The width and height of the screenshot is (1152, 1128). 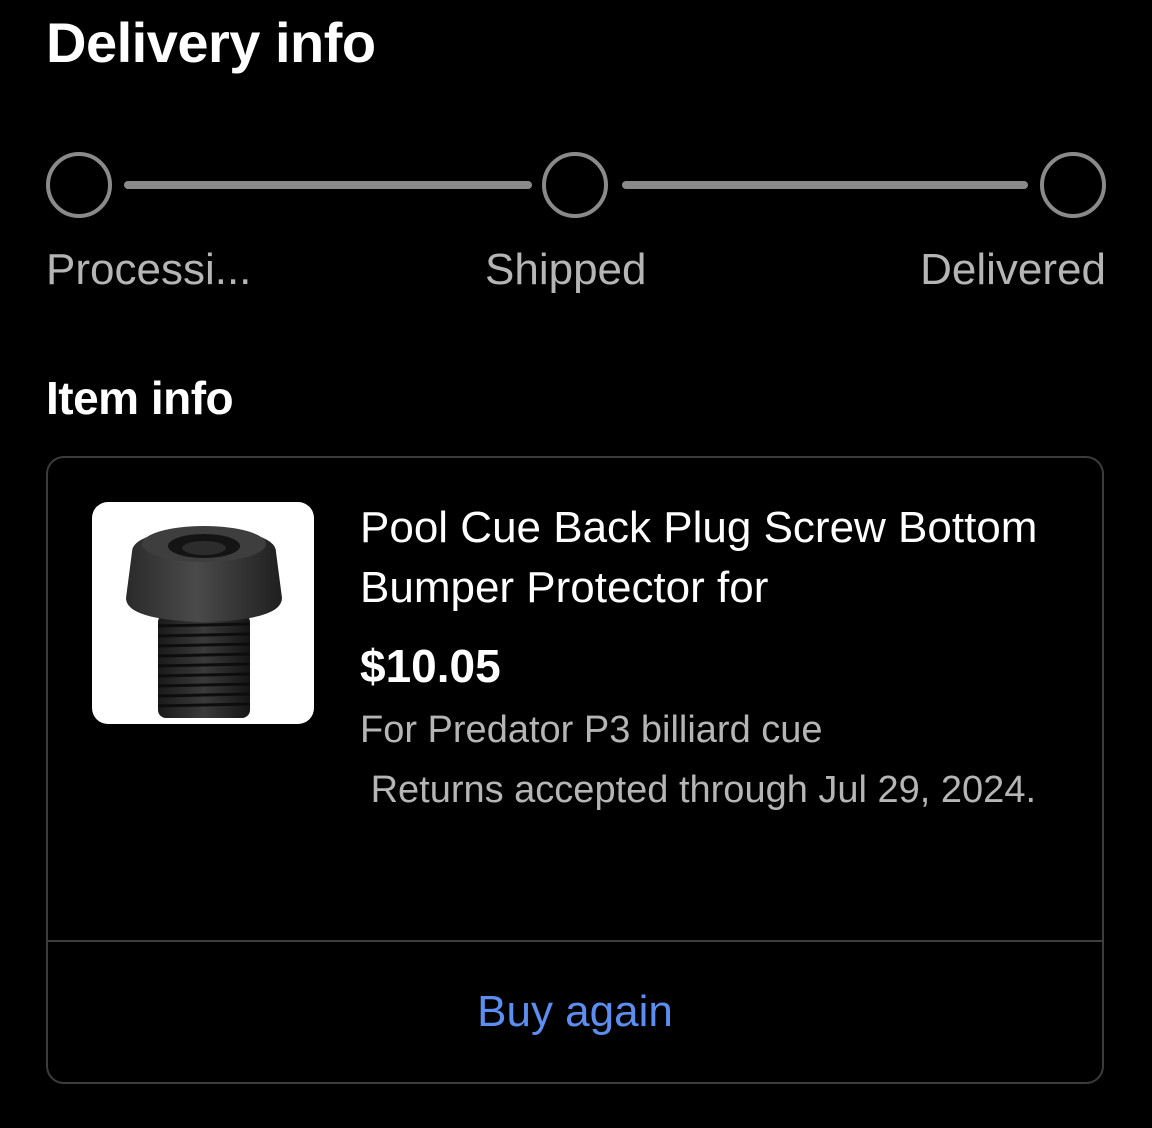 I want to click on shipped-step-label: Shipped, so click(x=566, y=269).